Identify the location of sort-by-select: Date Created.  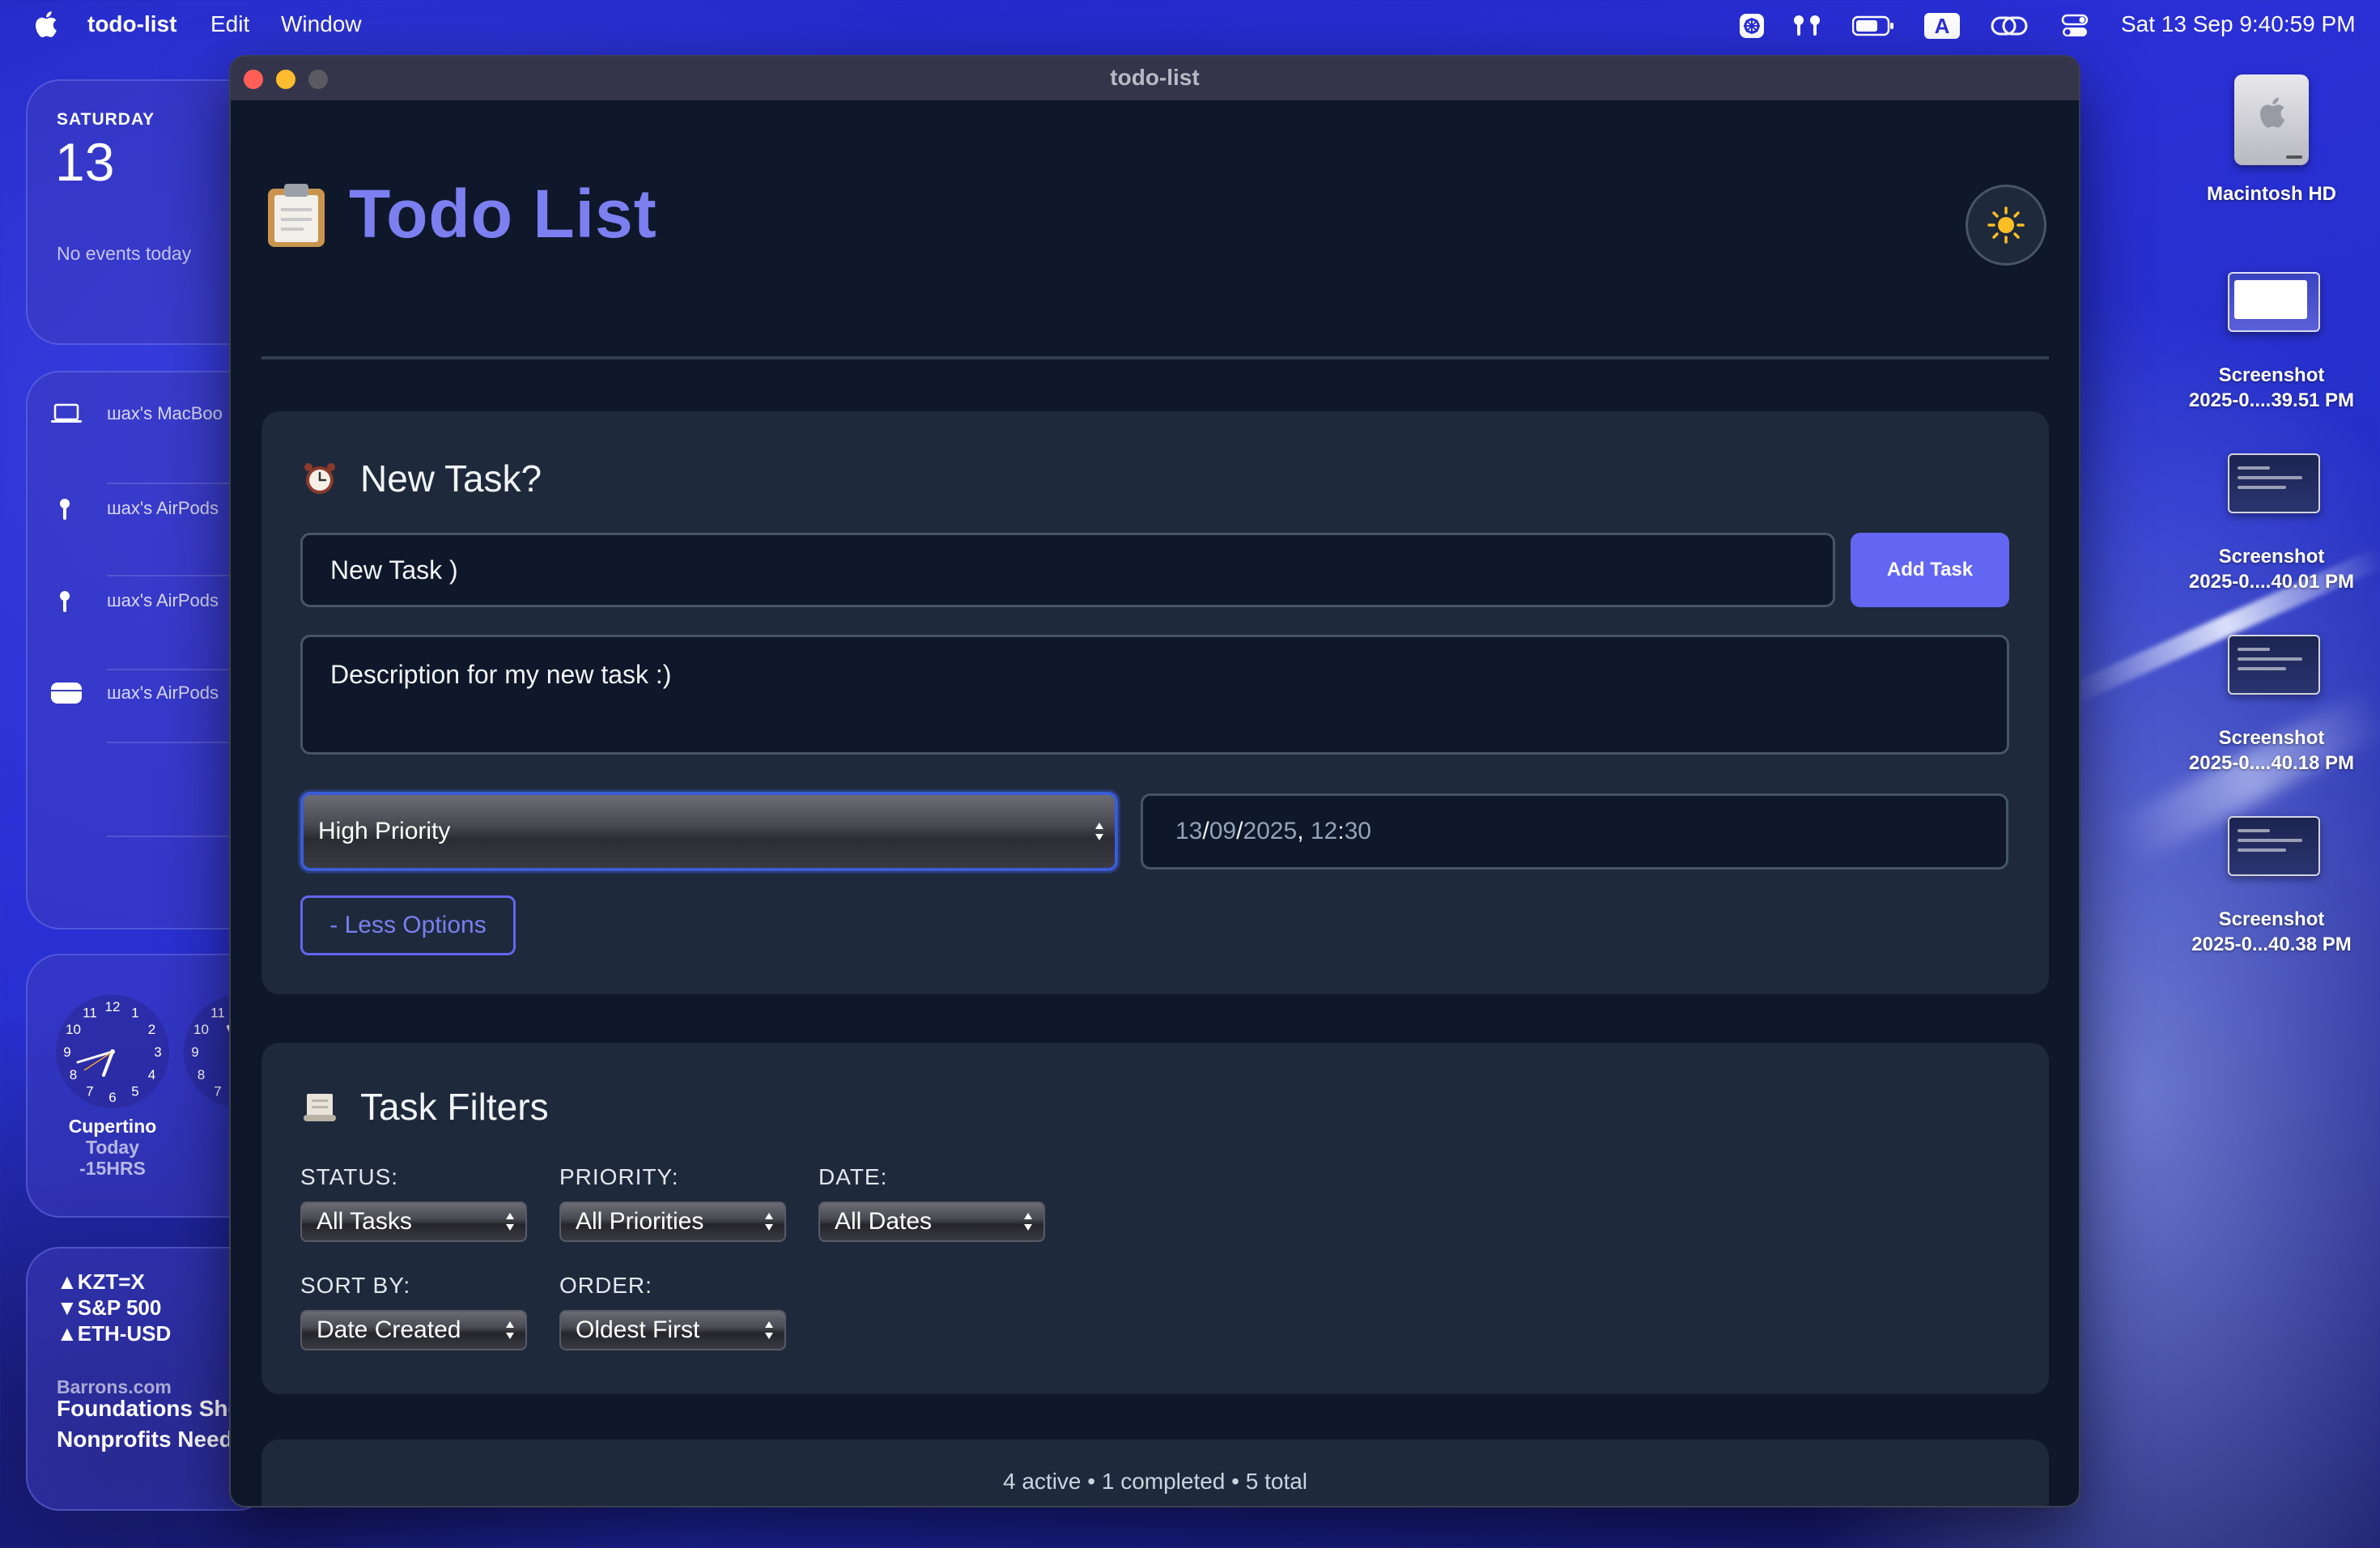
(413, 1330).